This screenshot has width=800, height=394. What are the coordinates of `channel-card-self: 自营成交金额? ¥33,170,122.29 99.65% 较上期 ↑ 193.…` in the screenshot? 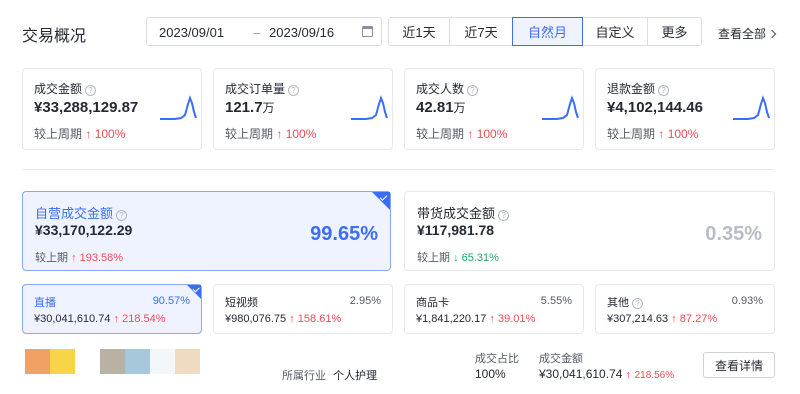 It's located at (206, 231).